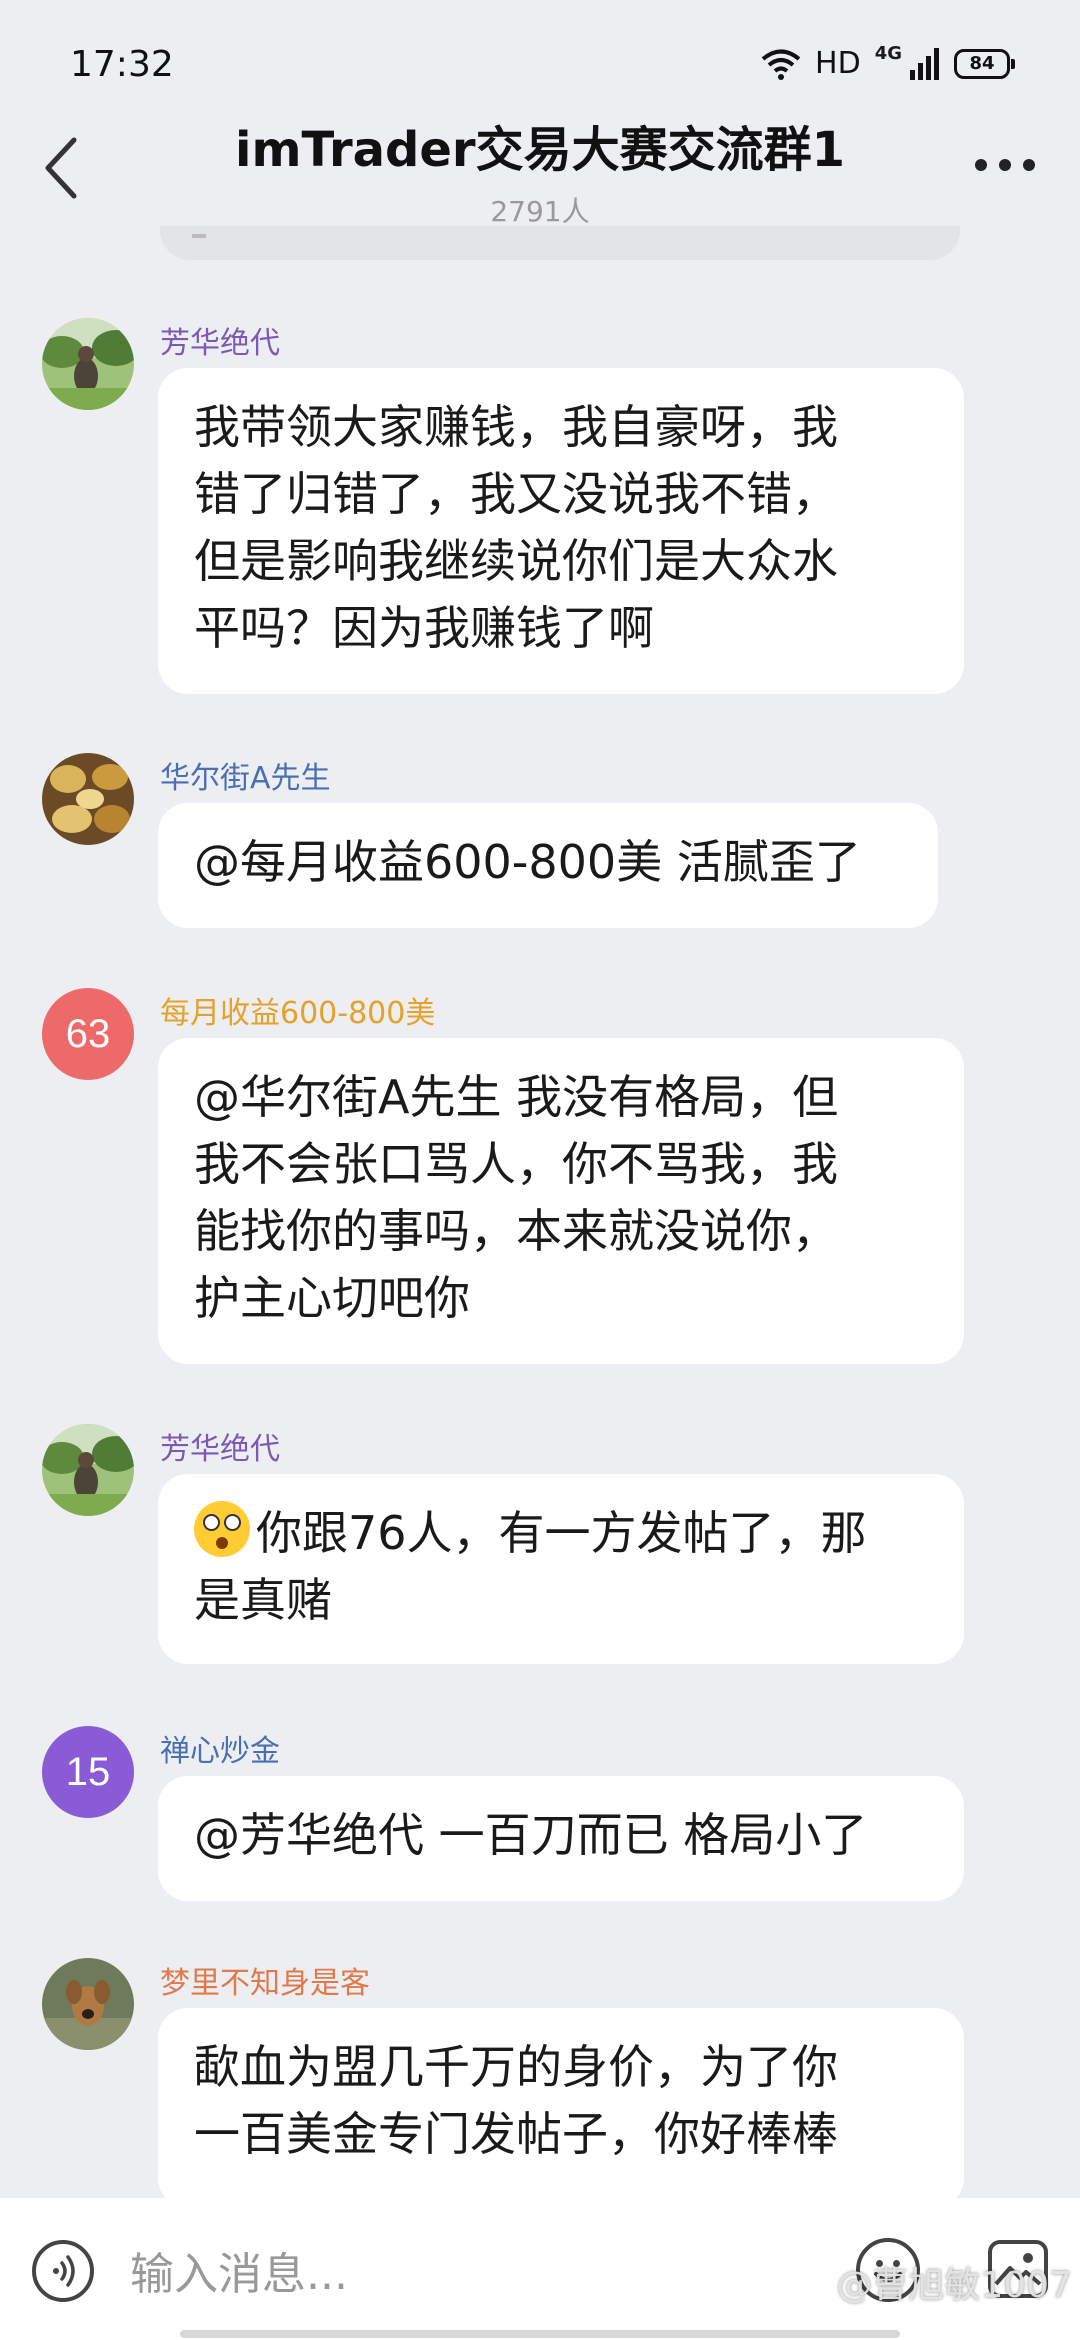  What do you see at coordinates (838, 63) in the screenshot?
I see `hd-label: HD` at bounding box center [838, 63].